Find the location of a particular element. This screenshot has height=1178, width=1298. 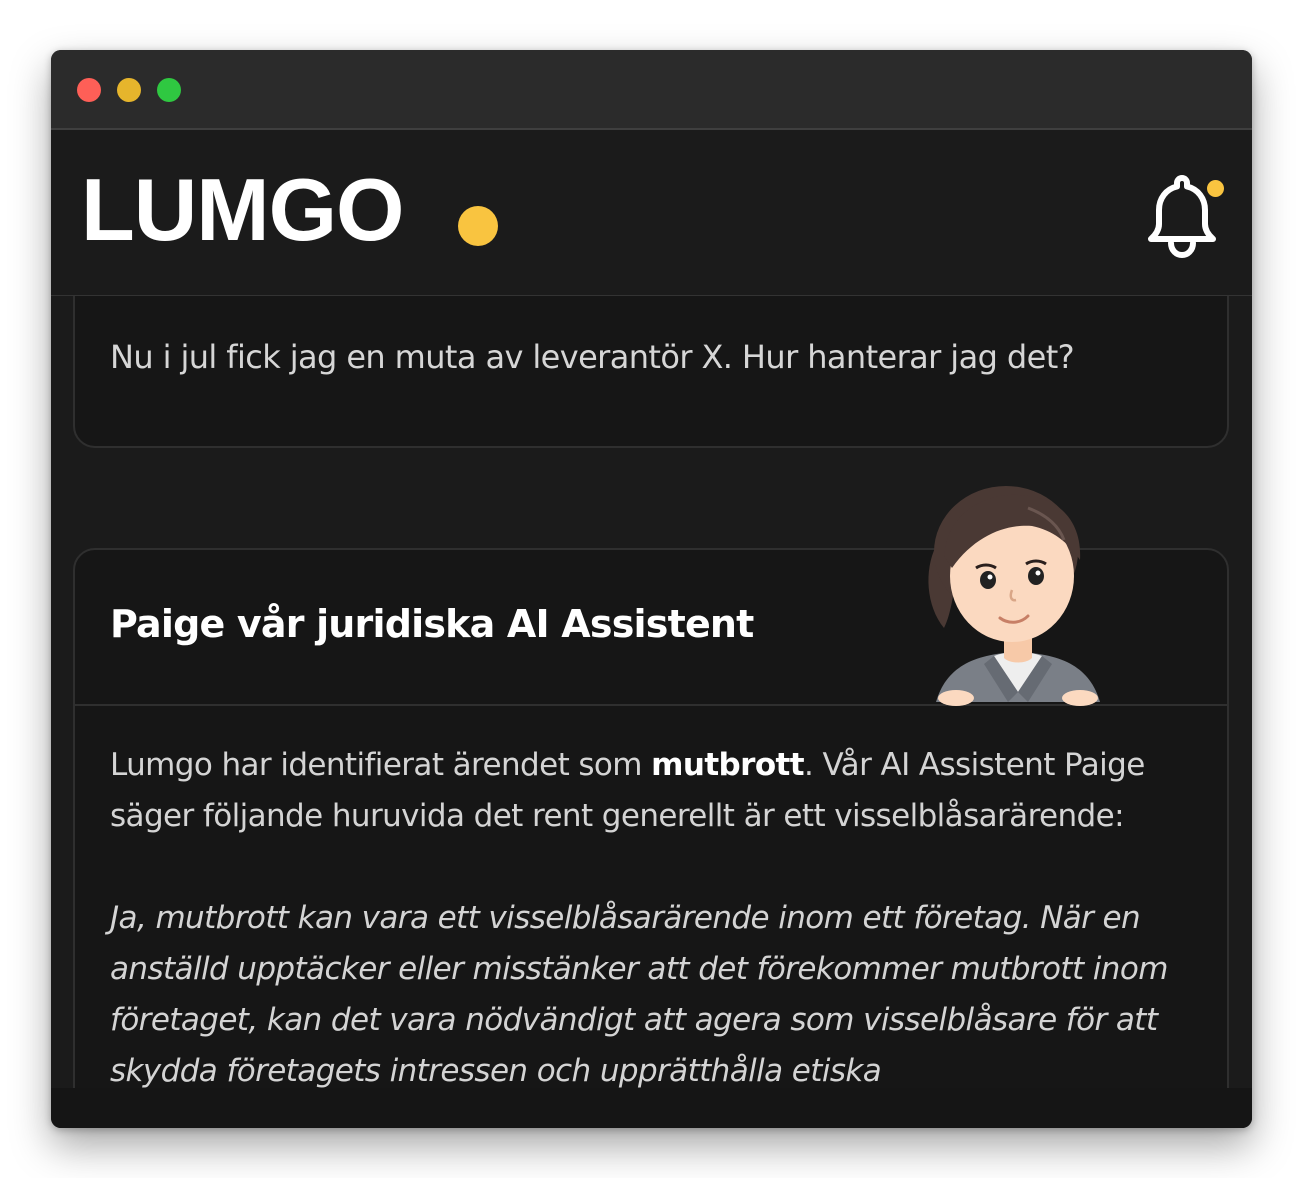

close-window-button is located at coordinates (89, 90).